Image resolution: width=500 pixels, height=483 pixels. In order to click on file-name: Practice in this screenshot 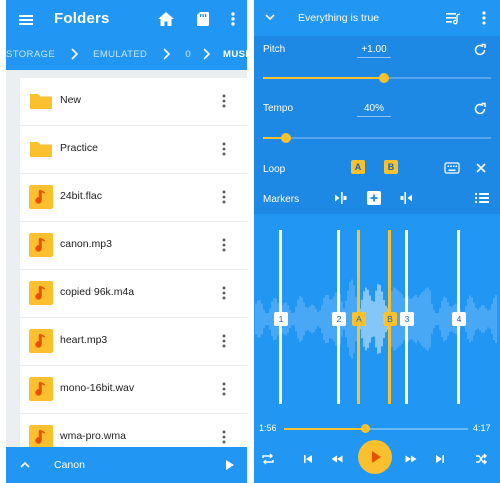, I will do `click(79, 148)`.